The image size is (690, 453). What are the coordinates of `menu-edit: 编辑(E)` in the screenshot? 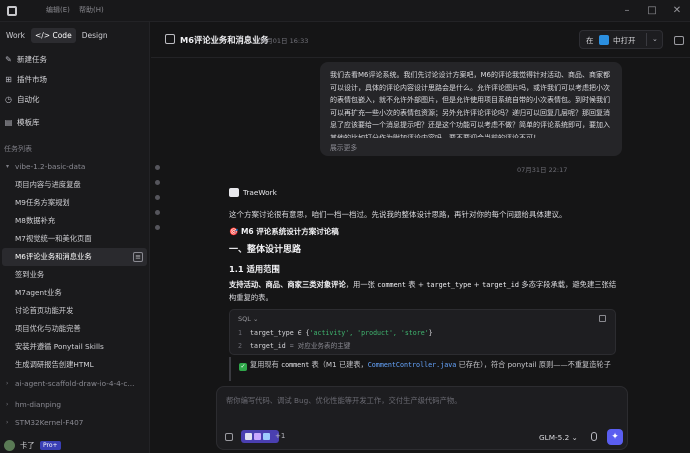 It's located at (58, 10).